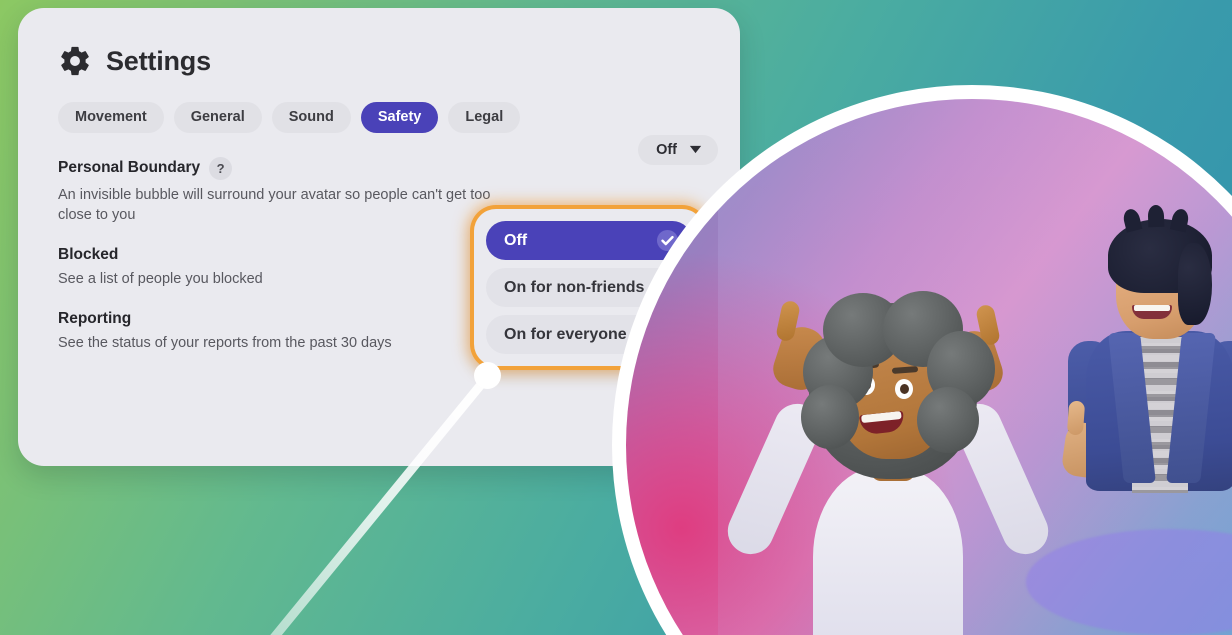 This screenshot has width=1232, height=635. Describe the element at coordinates (574, 287) in the screenshot. I see `dropdown-option-label: On for non-friends` at that location.